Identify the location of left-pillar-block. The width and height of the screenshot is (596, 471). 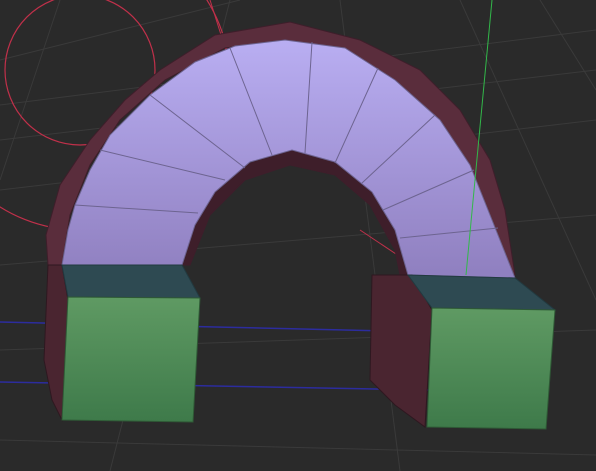
(122, 343).